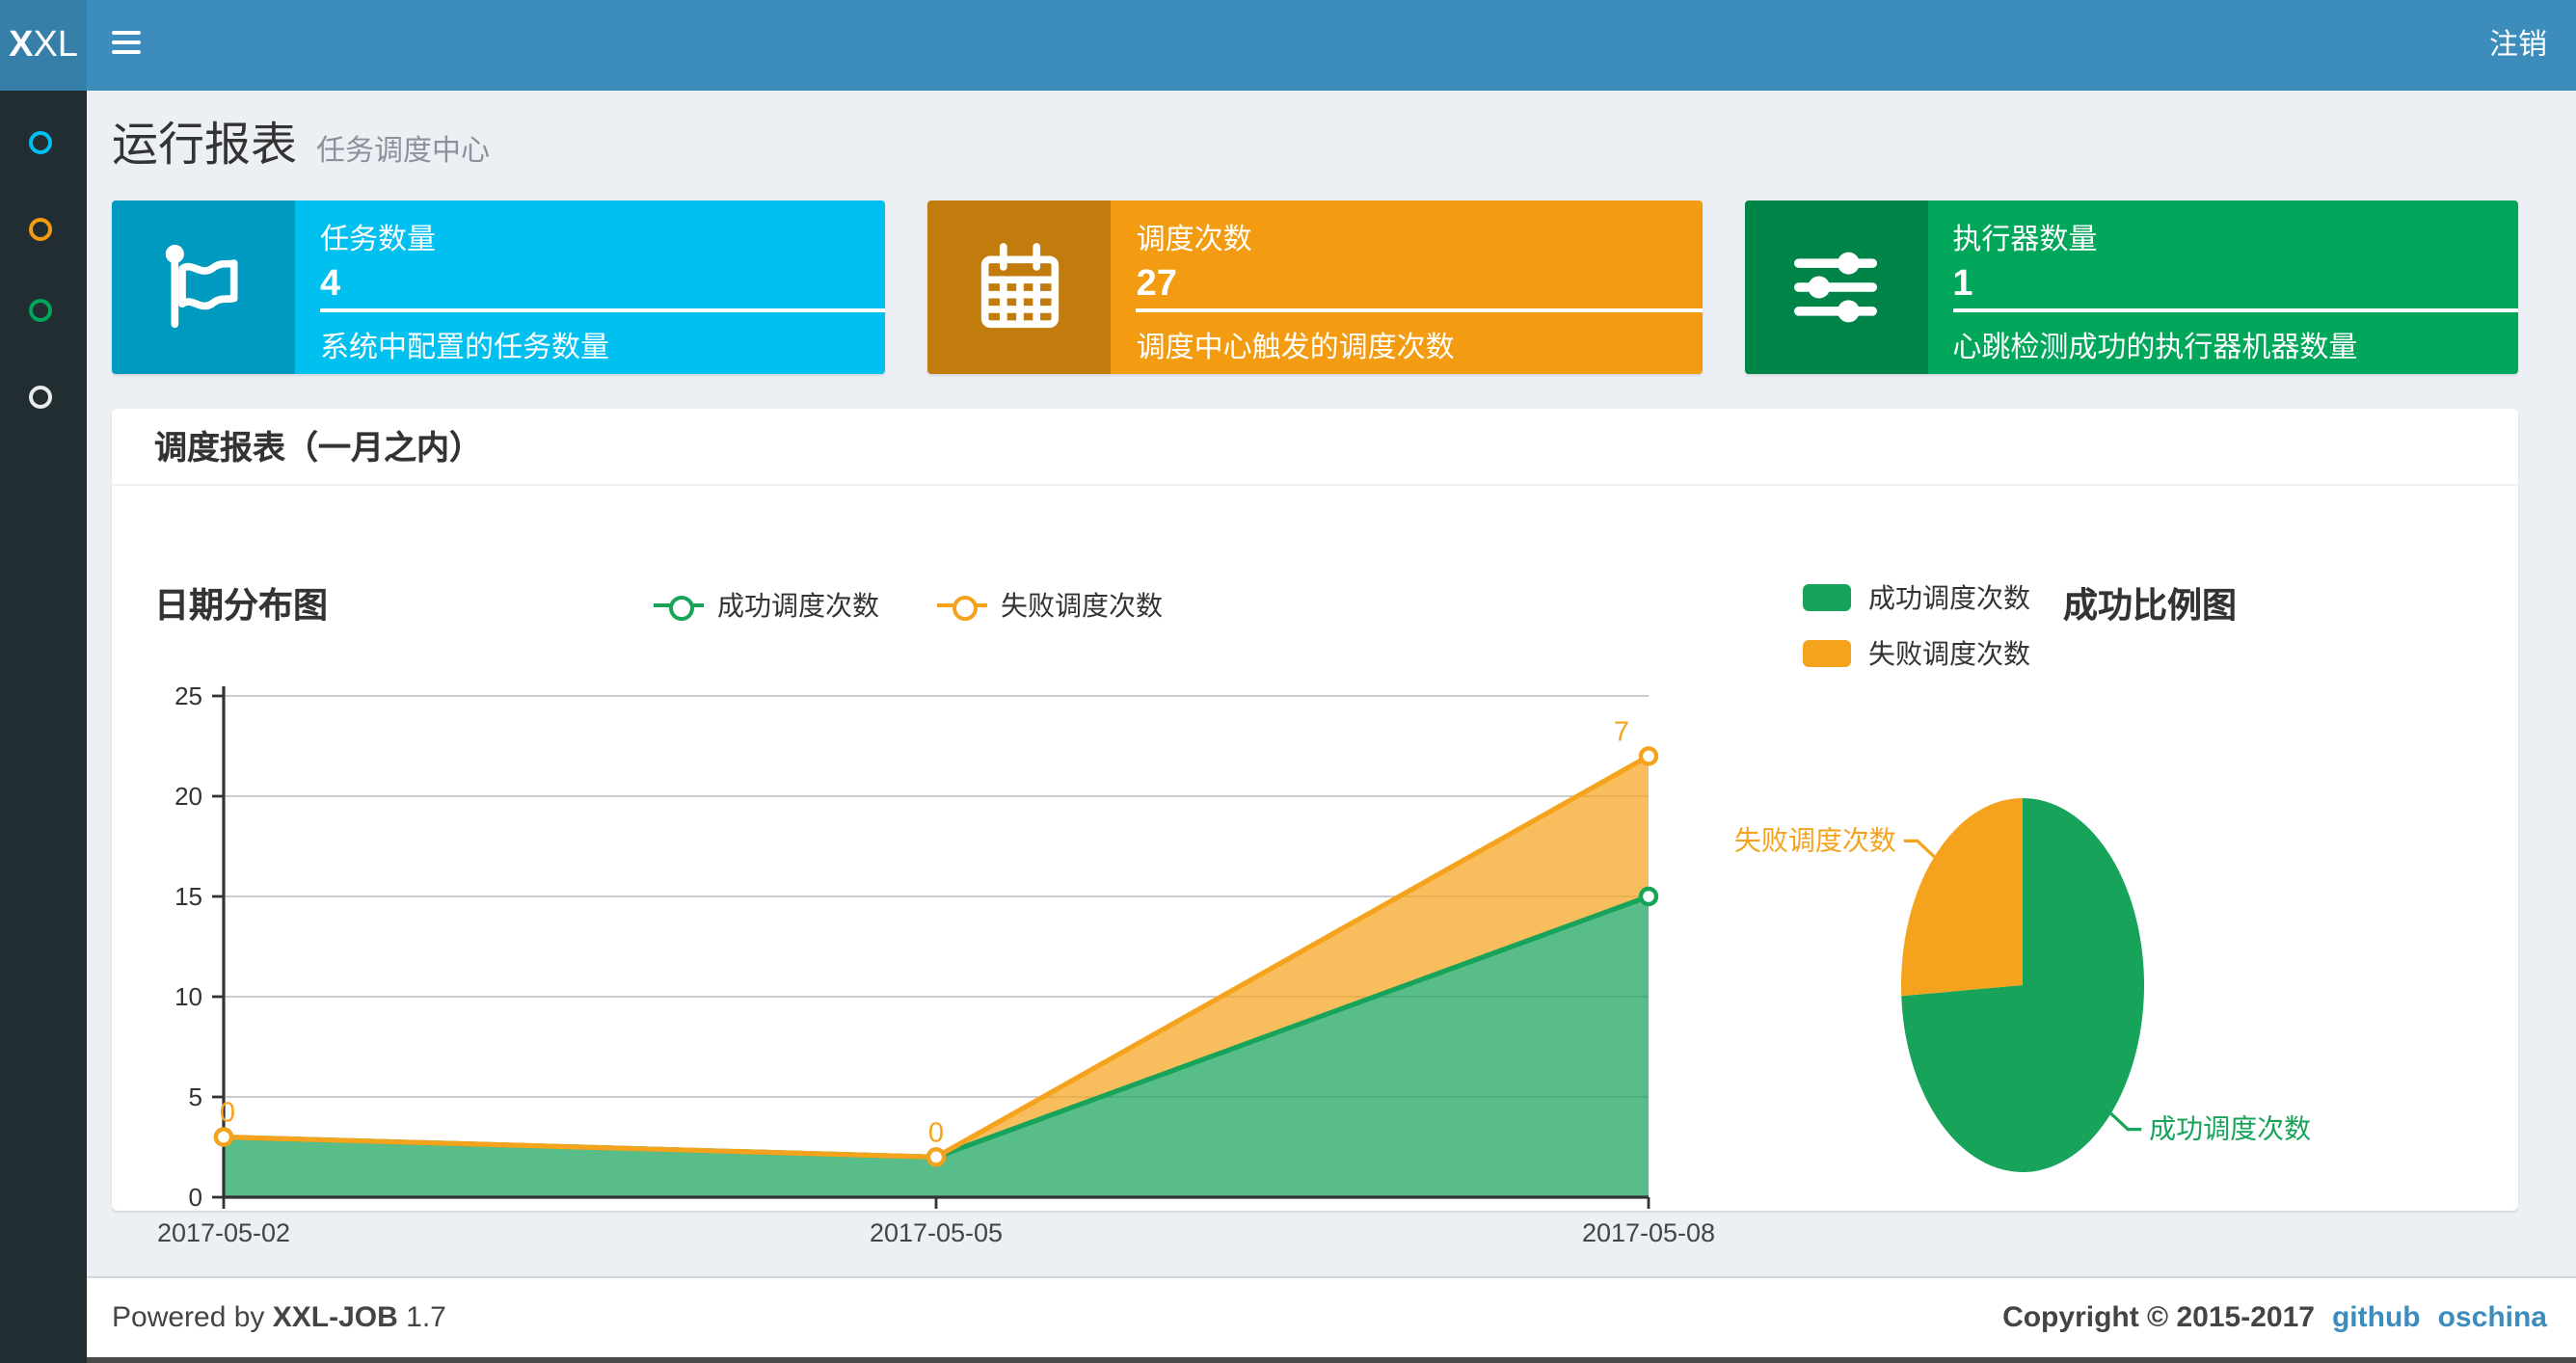 The image size is (2576, 1363). What do you see at coordinates (465, 348) in the screenshot?
I see `info-box-desc: 系统中配置的任务数量` at bounding box center [465, 348].